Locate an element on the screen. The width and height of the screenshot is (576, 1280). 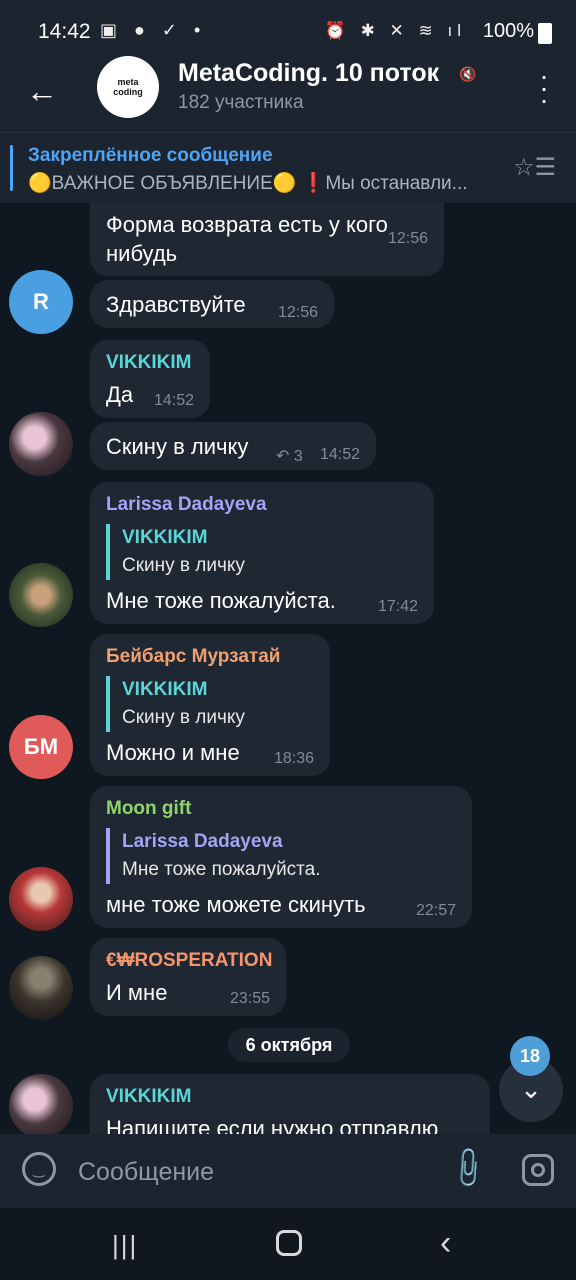
group-avatar: meta coding is located at coordinates (128, 87).